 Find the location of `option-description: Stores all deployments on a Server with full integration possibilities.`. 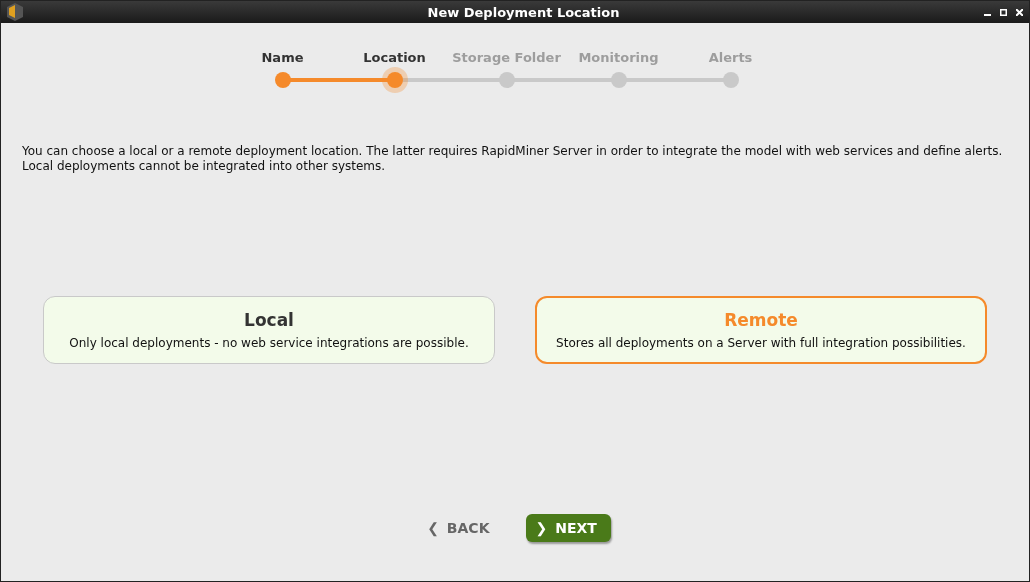

option-description: Stores all deployments on a Server with full integration possibilities. is located at coordinates (761, 343).